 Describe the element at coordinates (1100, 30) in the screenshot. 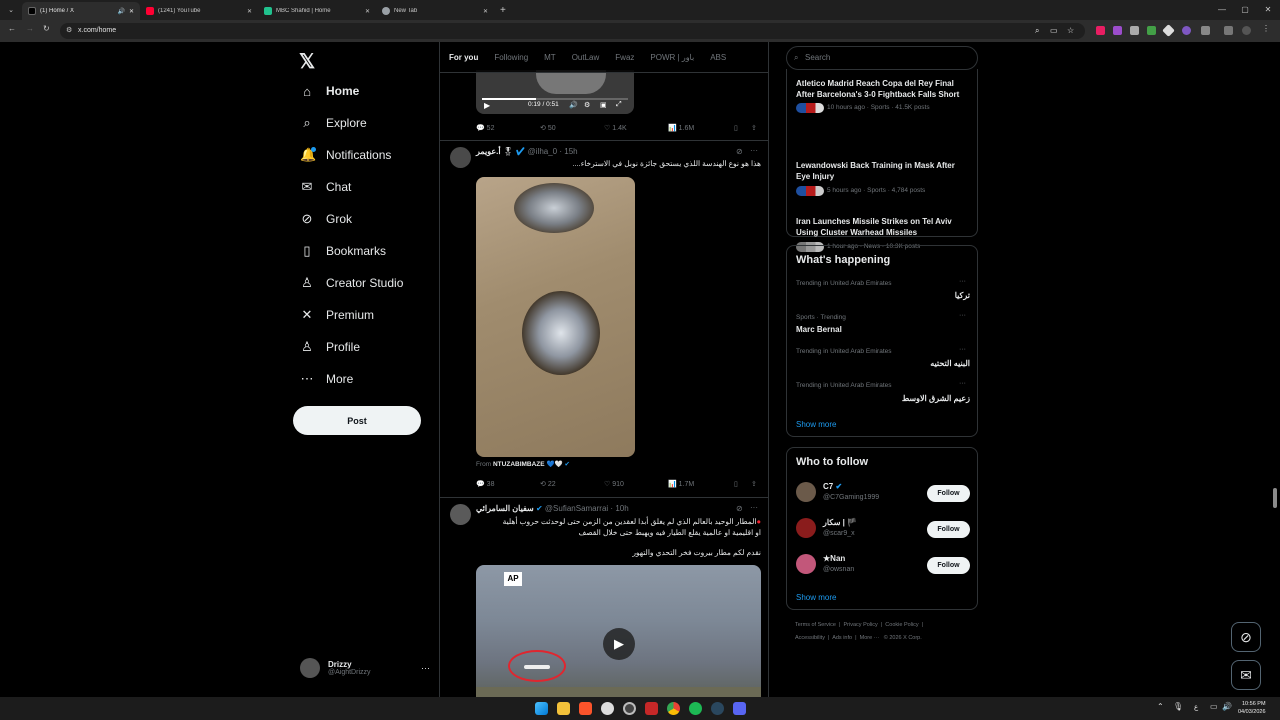

I see `extension-pink-icon` at that location.